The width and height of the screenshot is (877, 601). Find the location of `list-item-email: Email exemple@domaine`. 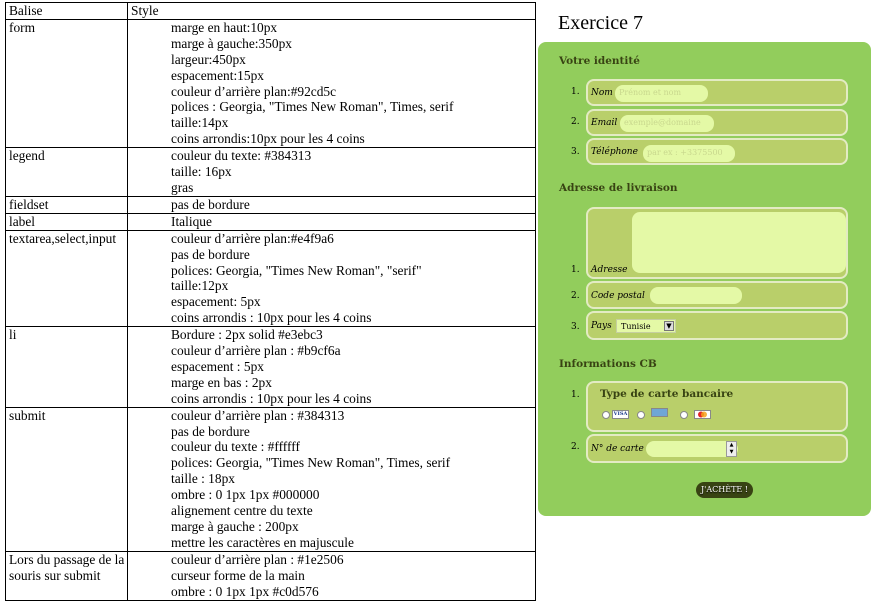

list-item-email: Email exemple@domaine is located at coordinates (717, 122).